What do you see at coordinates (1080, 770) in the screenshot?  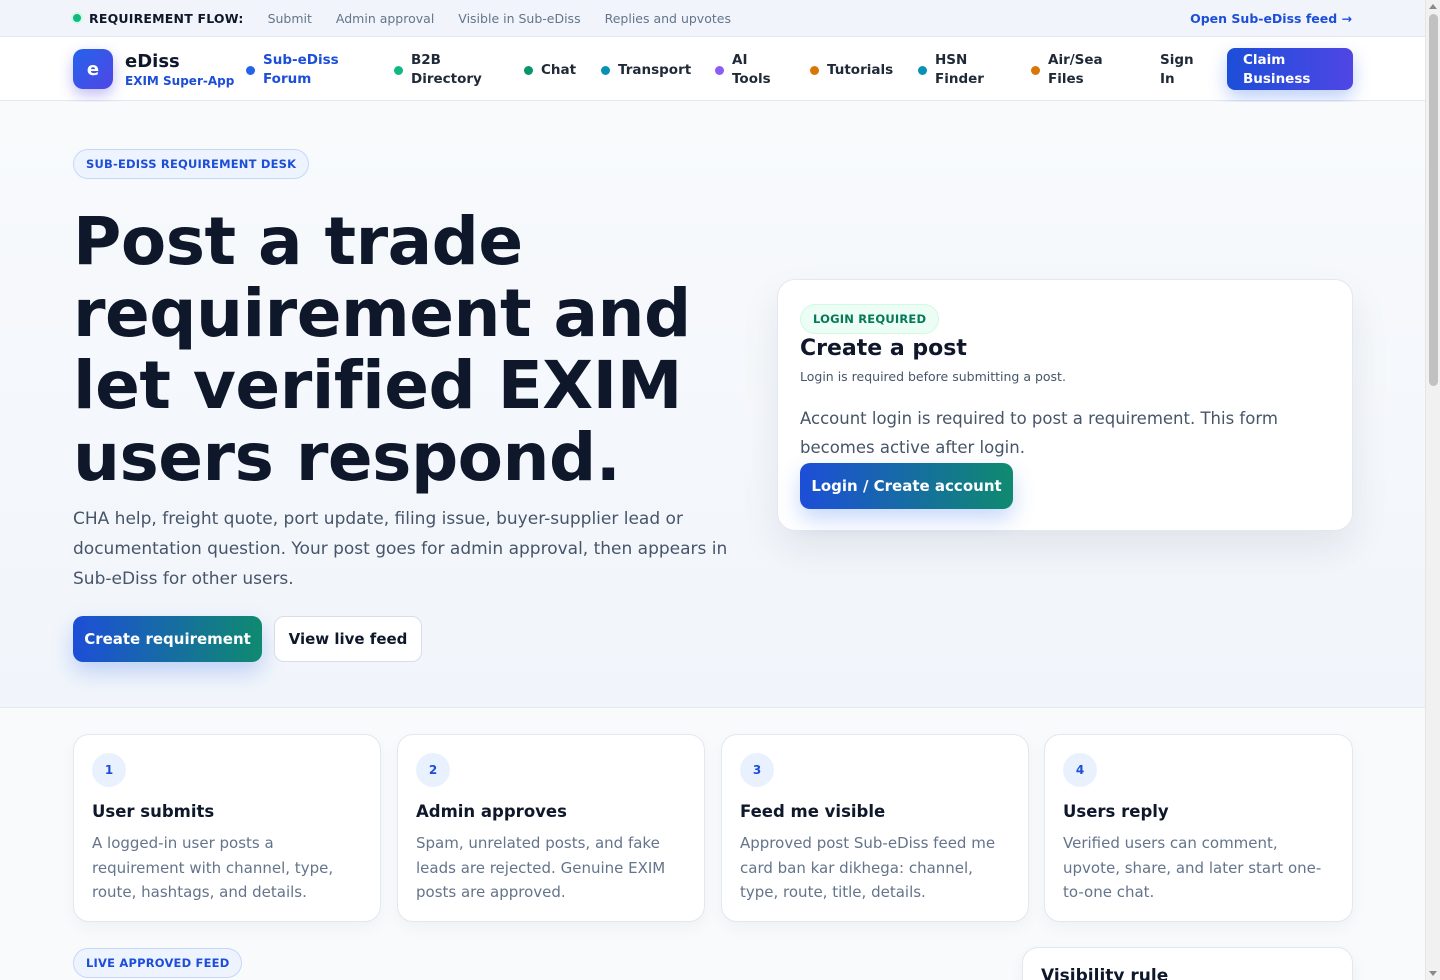 I see `step-number: 4` at bounding box center [1080, 770].